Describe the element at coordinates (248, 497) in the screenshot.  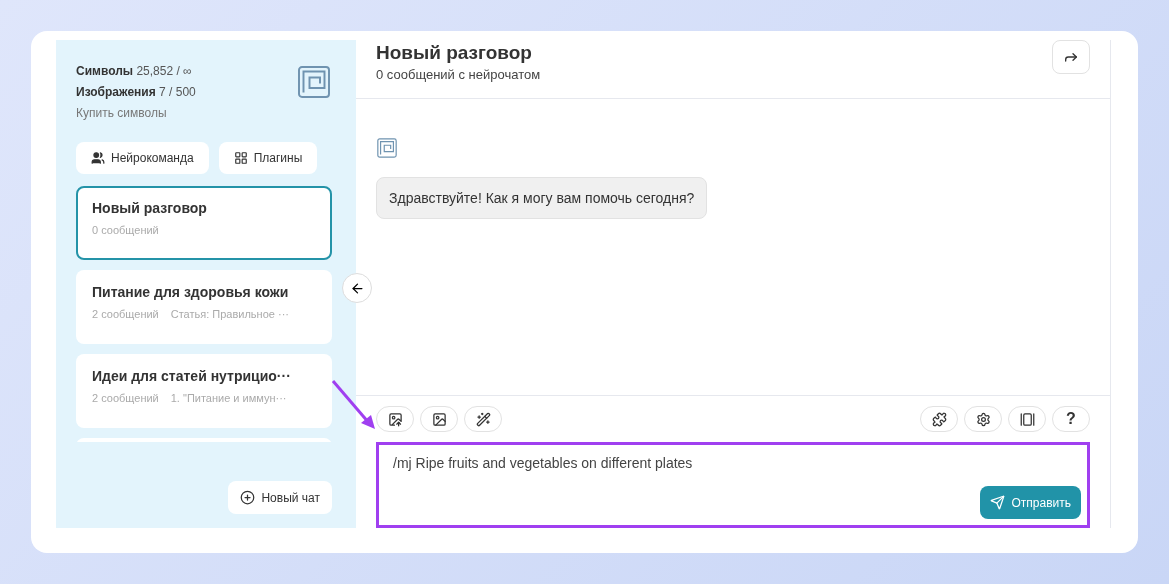
I see `plus-icon` at that location.